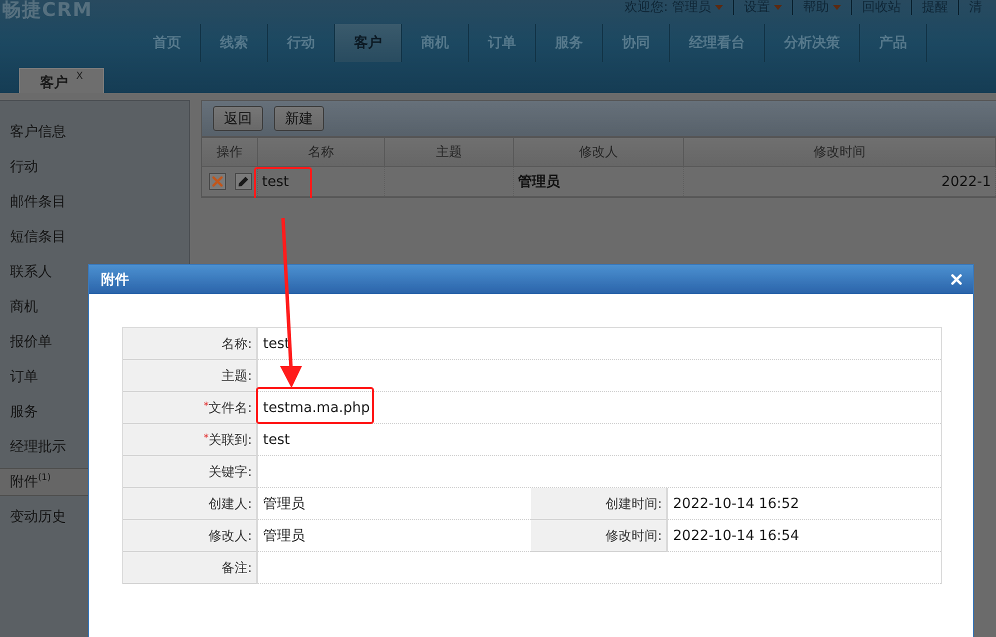 The height and width of the screenshot is (637, 996). I want to click on pencil-icon, so click(243, 181).